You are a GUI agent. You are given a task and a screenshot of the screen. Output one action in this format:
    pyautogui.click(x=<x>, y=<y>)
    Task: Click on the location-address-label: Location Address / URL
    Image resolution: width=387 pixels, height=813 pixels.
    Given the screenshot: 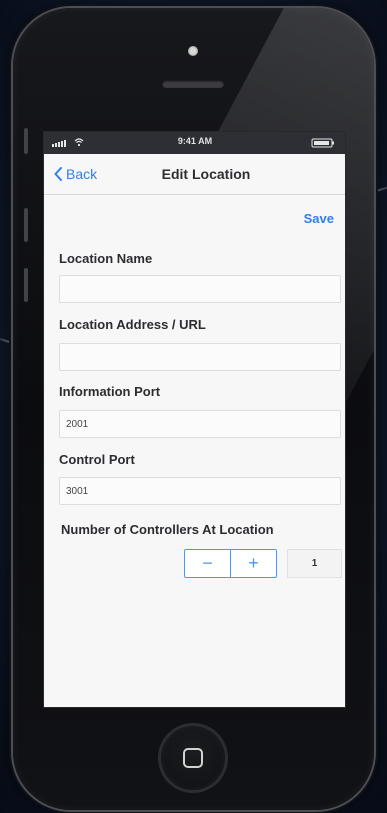 What is the action you would take?
    pyautogui.click(x=132, y=324)
    